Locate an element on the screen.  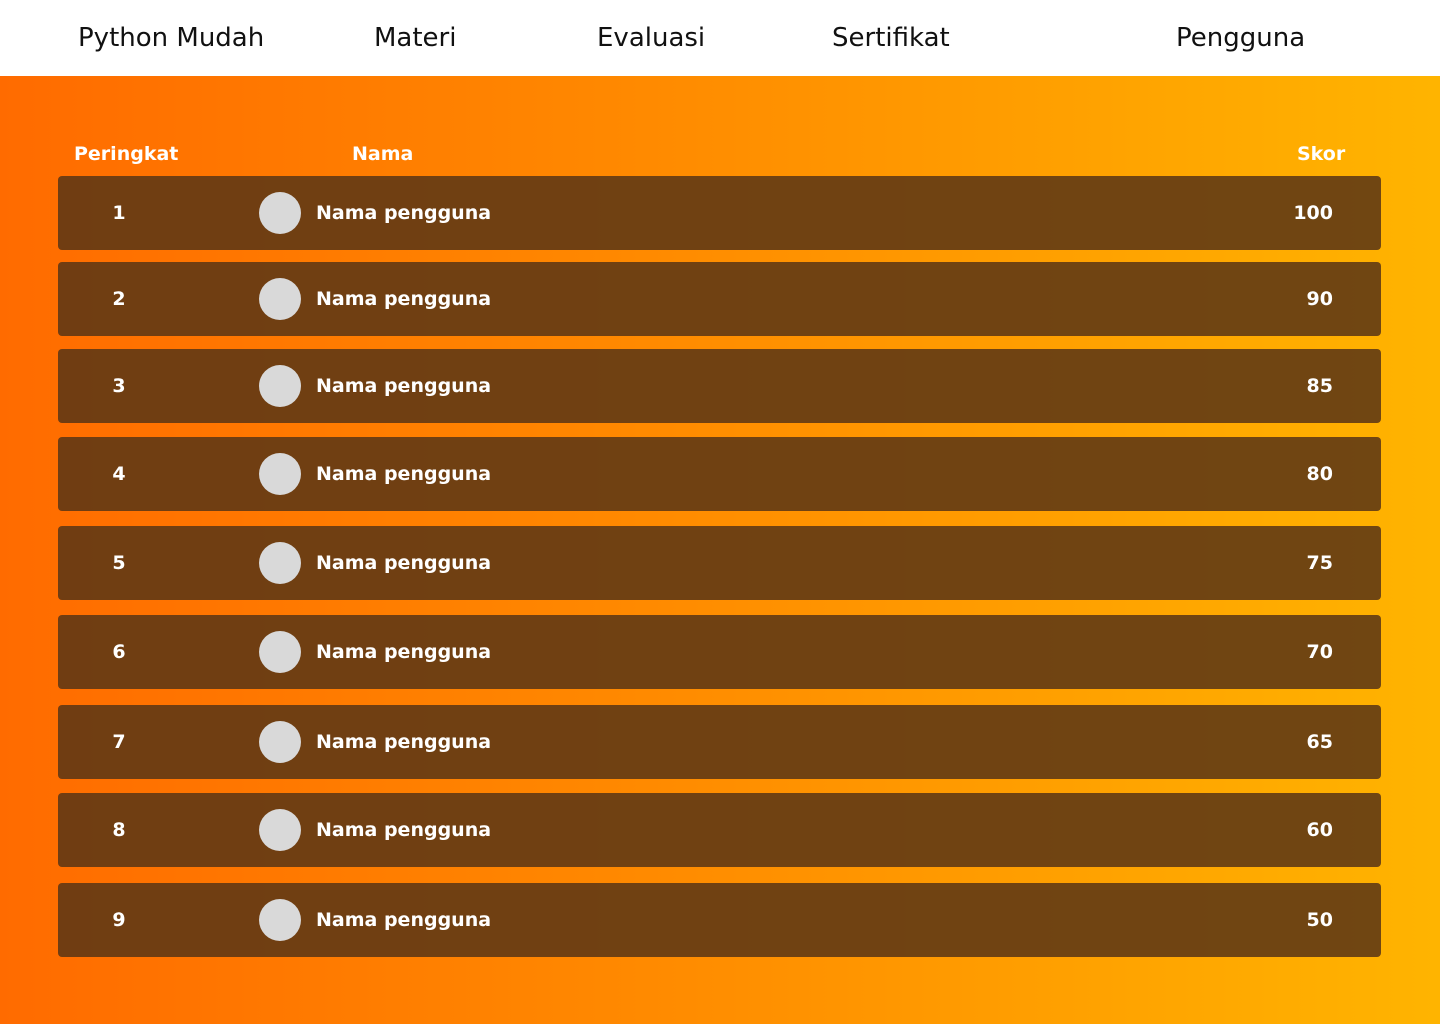
leaderboard-row: 1 Nama pengguna 100 is located at coordinates (719, 213).